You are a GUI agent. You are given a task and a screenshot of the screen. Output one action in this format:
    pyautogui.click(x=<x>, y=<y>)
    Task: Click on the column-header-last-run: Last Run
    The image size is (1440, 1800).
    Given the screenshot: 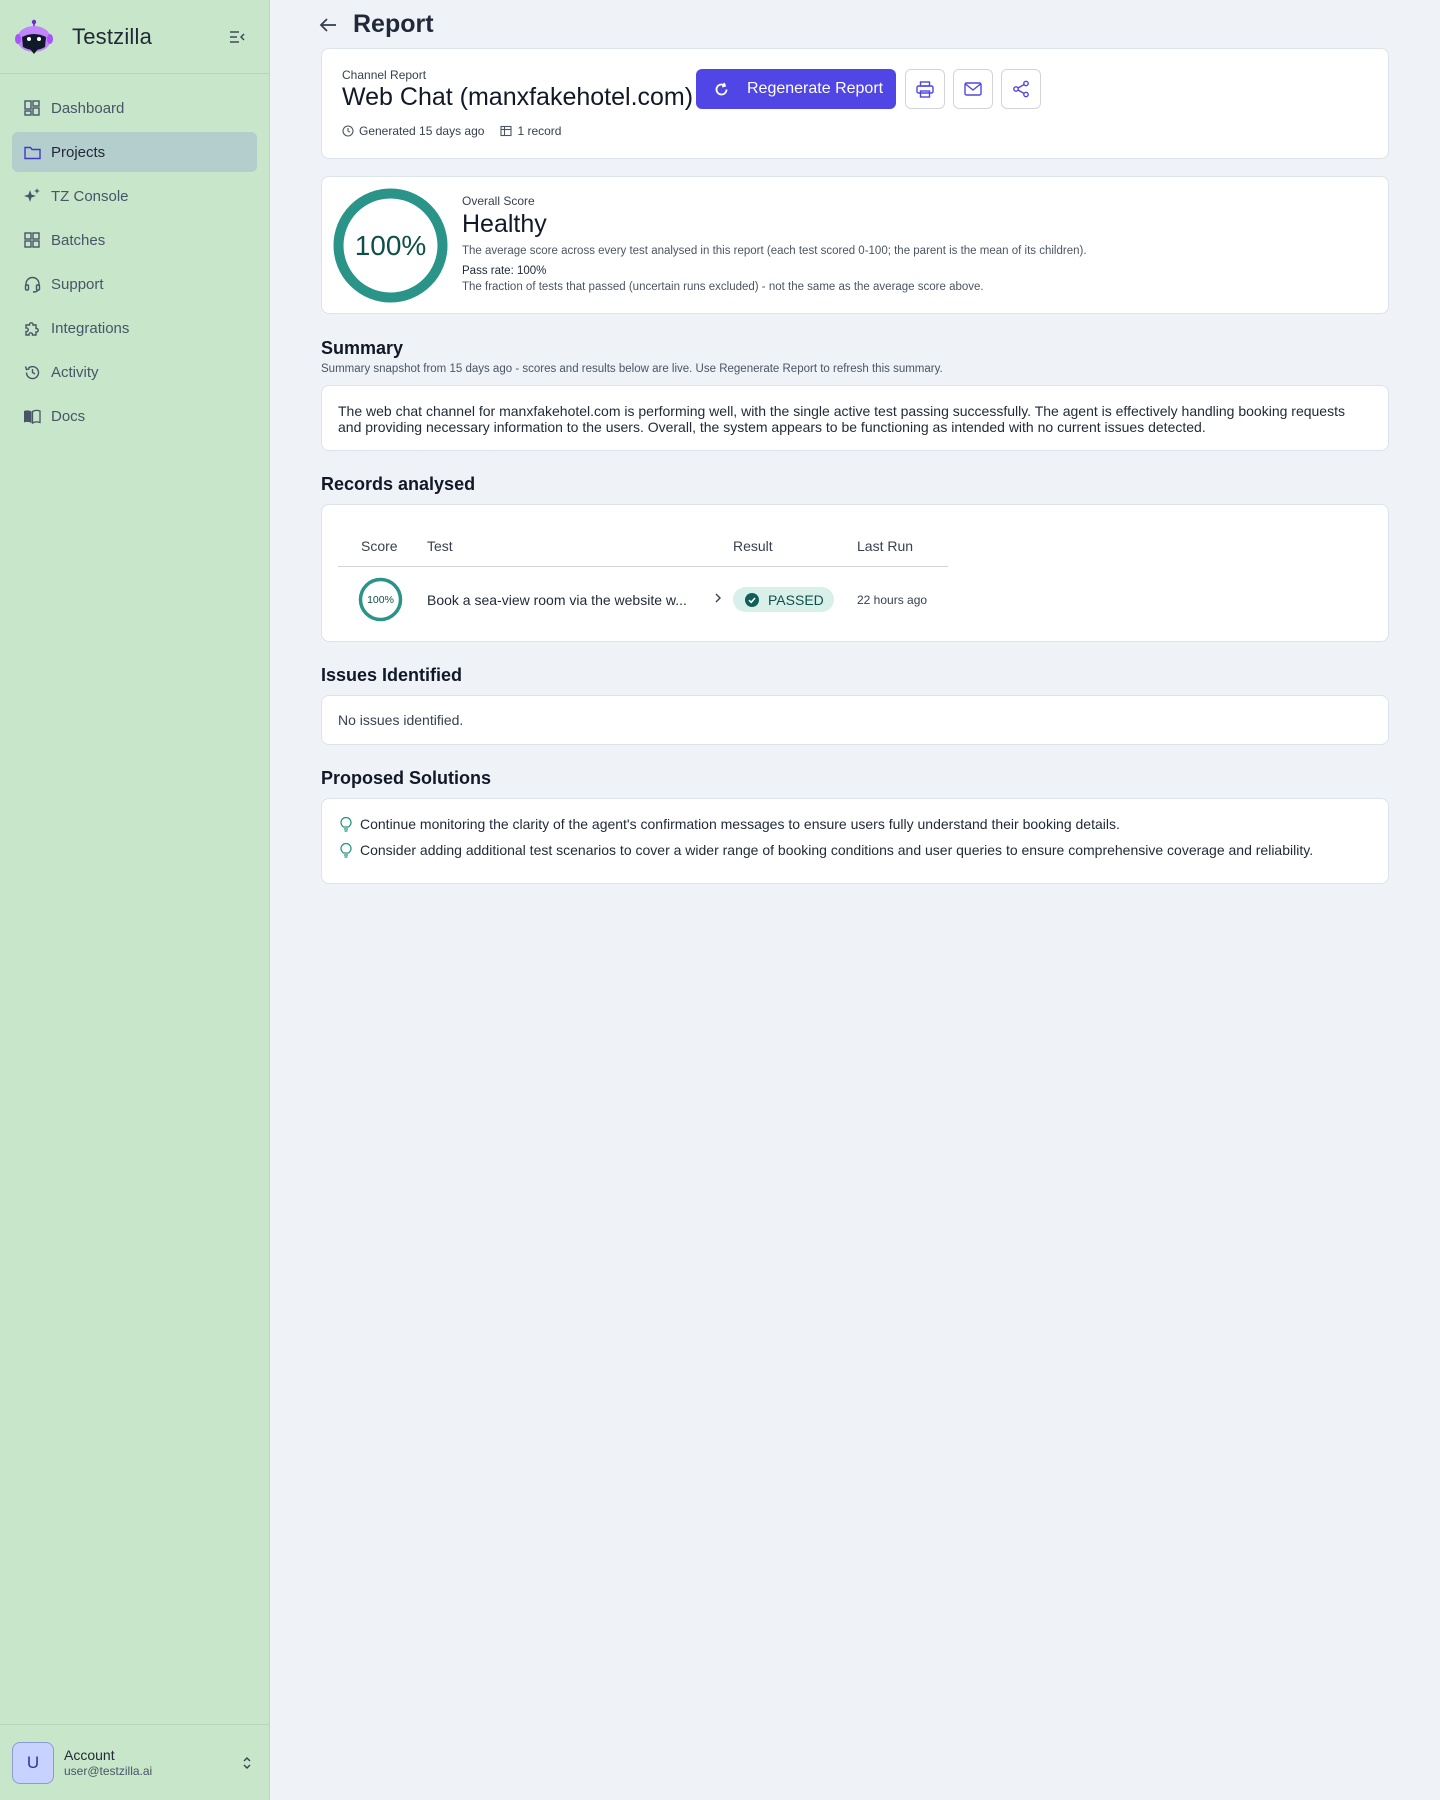 What is the action you would take?
    pyautogui.click(x=885, y=546)
    